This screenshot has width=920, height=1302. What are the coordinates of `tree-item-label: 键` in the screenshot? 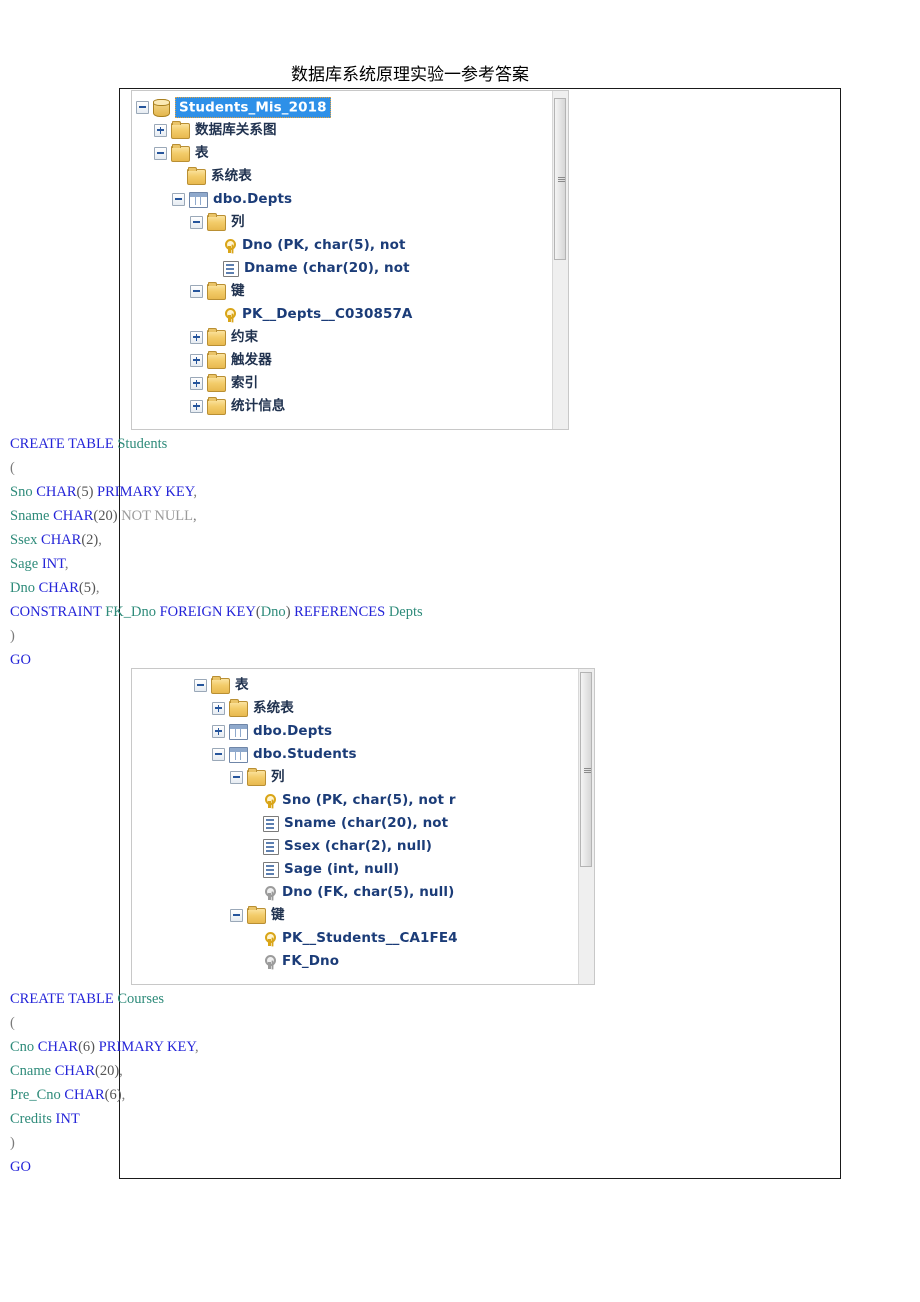 It's located at (238, 291).